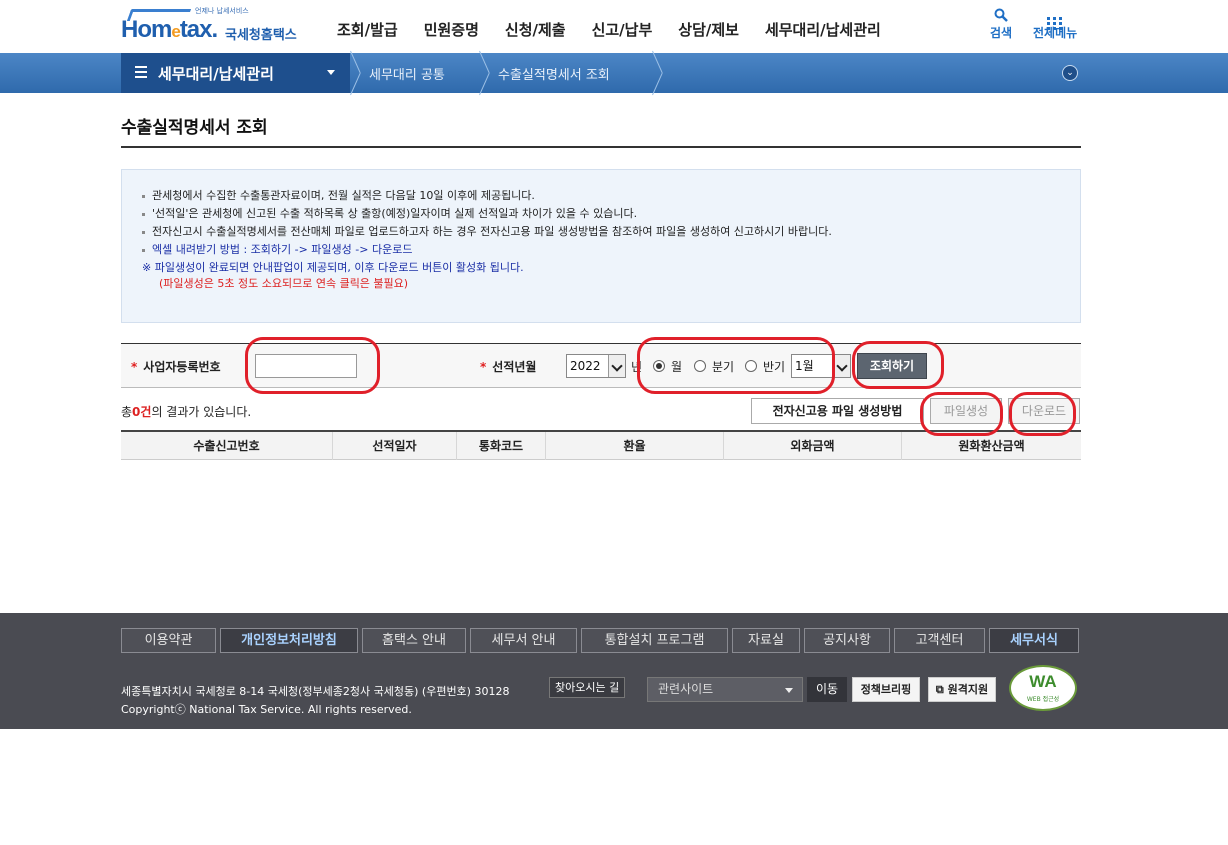  Describe the element at coordinates (898, 365) in the screenshot. I see `annotation-circle-query` at that location.